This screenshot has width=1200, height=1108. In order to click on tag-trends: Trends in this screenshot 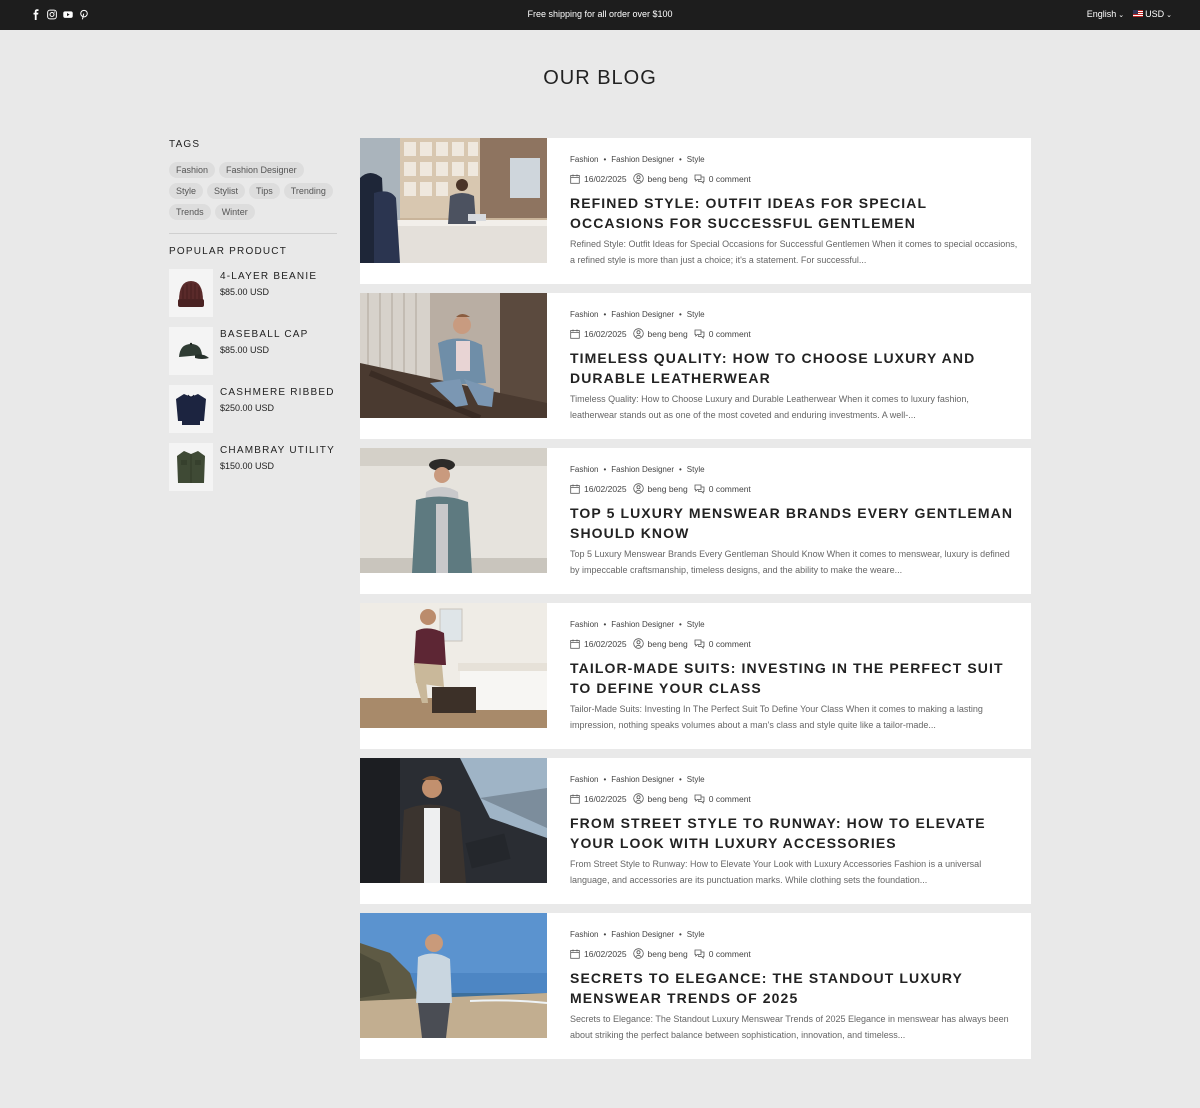, I will do `click(190, 212)`.